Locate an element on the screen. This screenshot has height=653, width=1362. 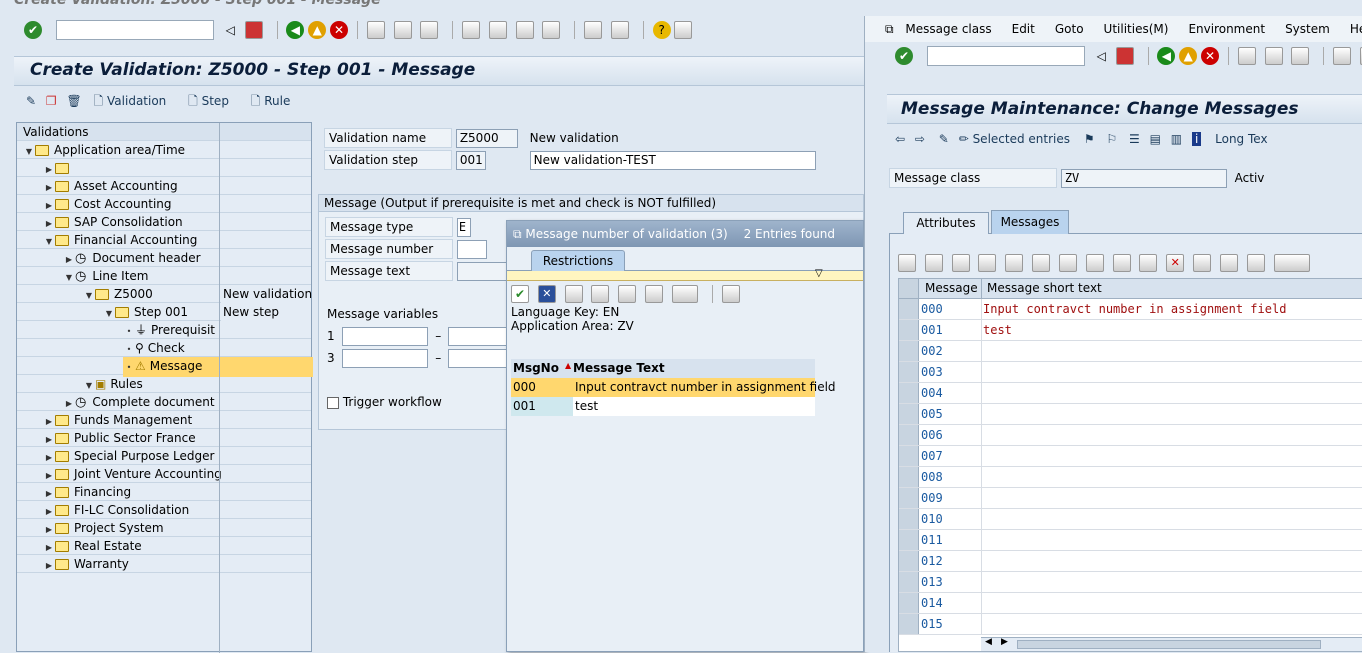
table-row: 012 is located at coordinates (1130, 561).